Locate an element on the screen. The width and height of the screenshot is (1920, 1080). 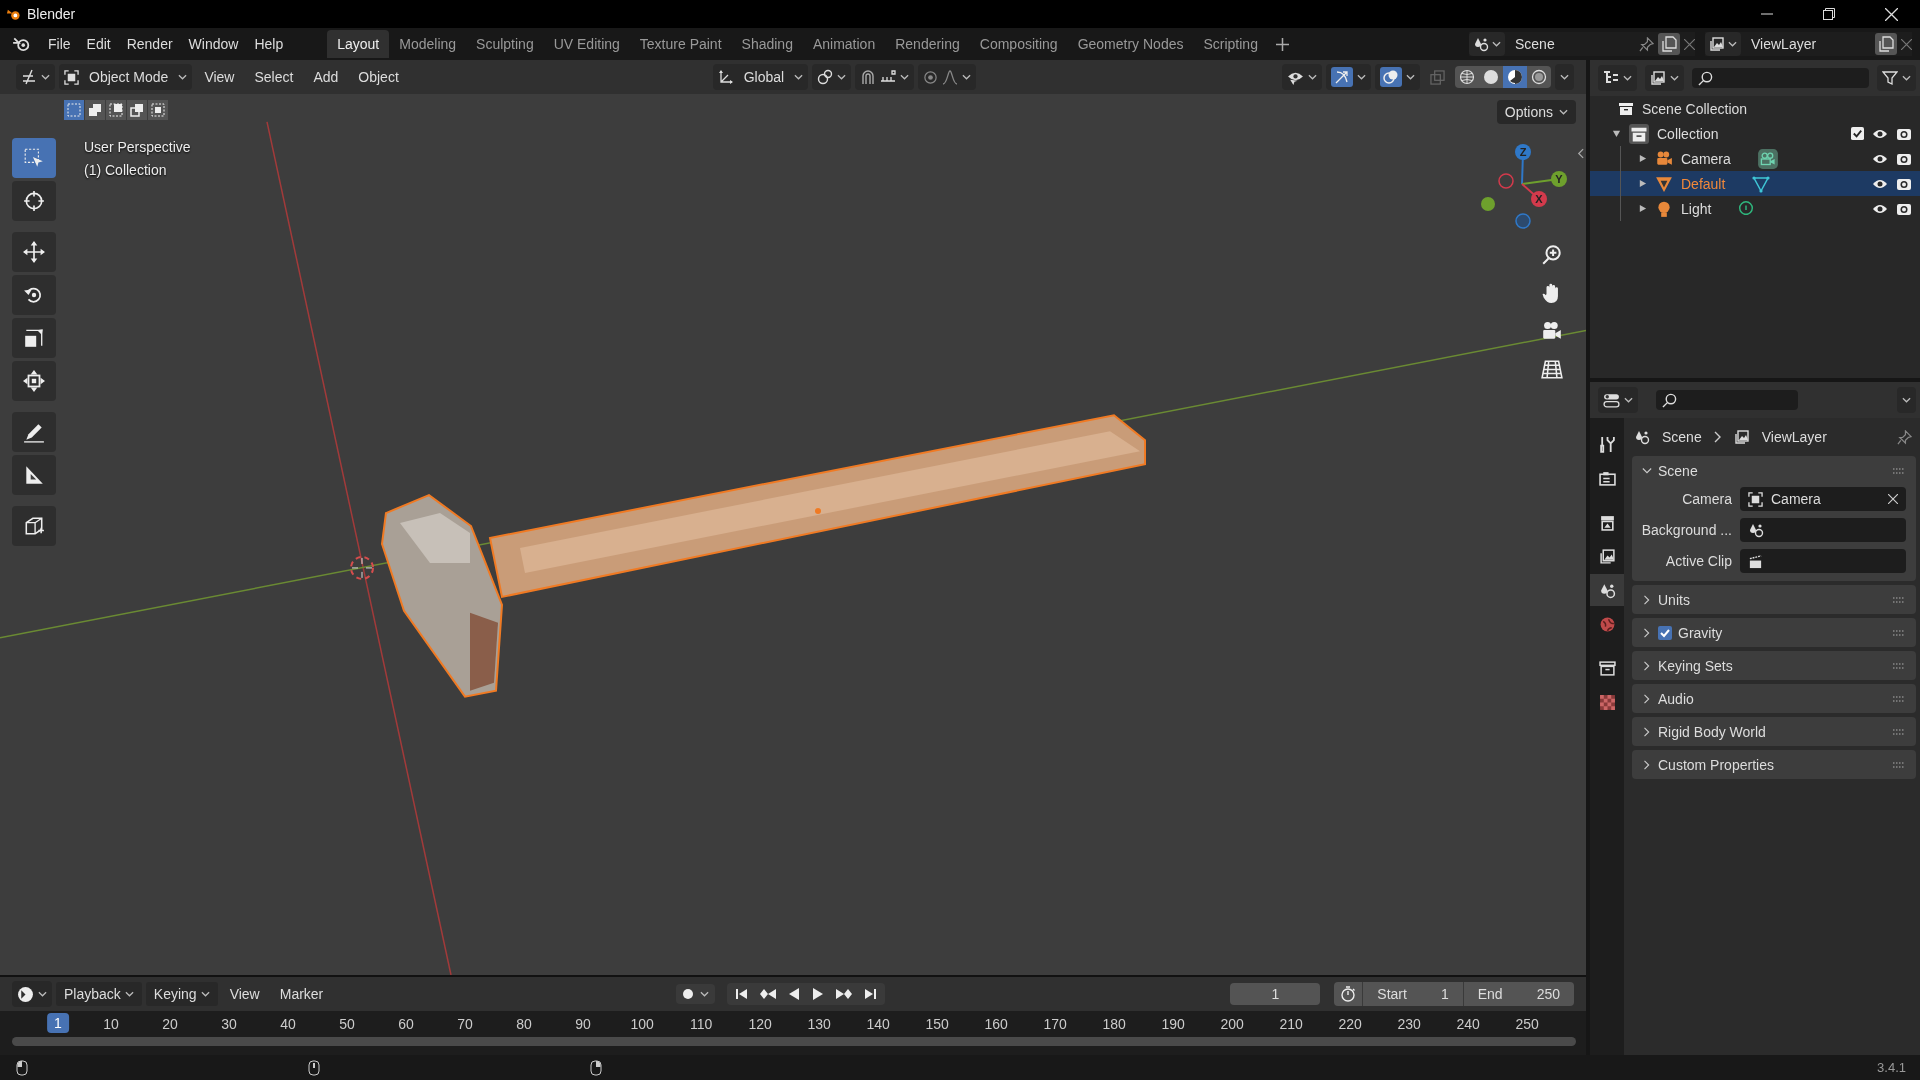
scrollbar is located at coordinates (794, 1041).